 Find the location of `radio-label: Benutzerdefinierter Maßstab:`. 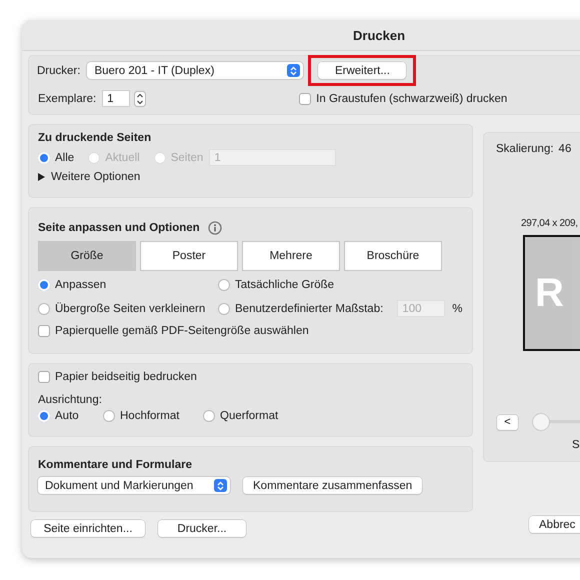

radio-label: Benutzerdefinierter Maßstab: is located at coordinates (309, 308).